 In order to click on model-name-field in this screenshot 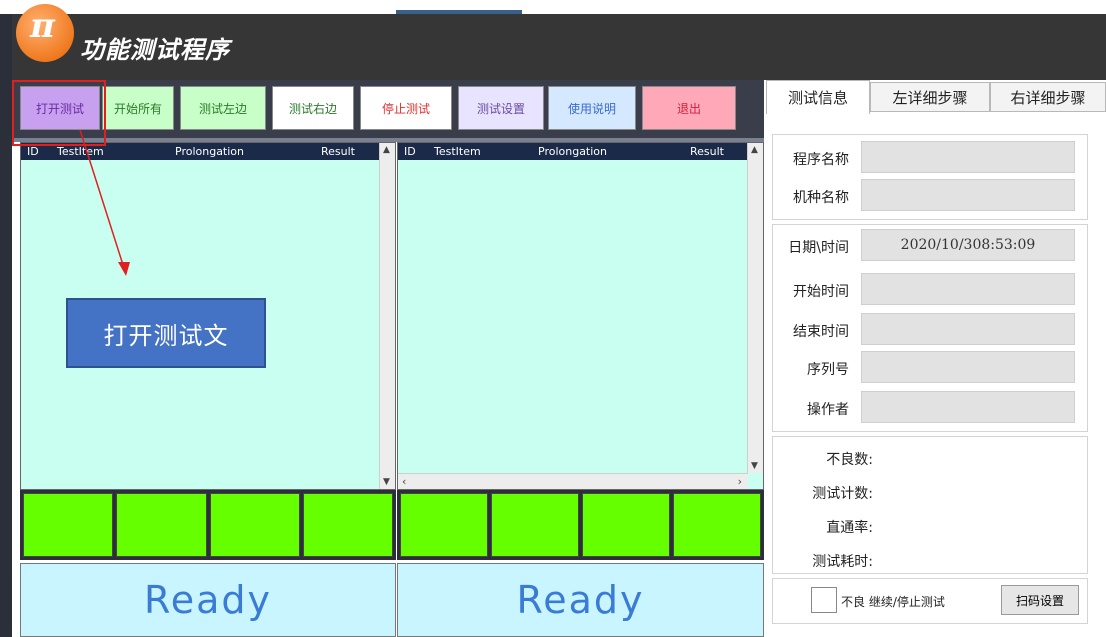, I will do `click(968, 195)`.